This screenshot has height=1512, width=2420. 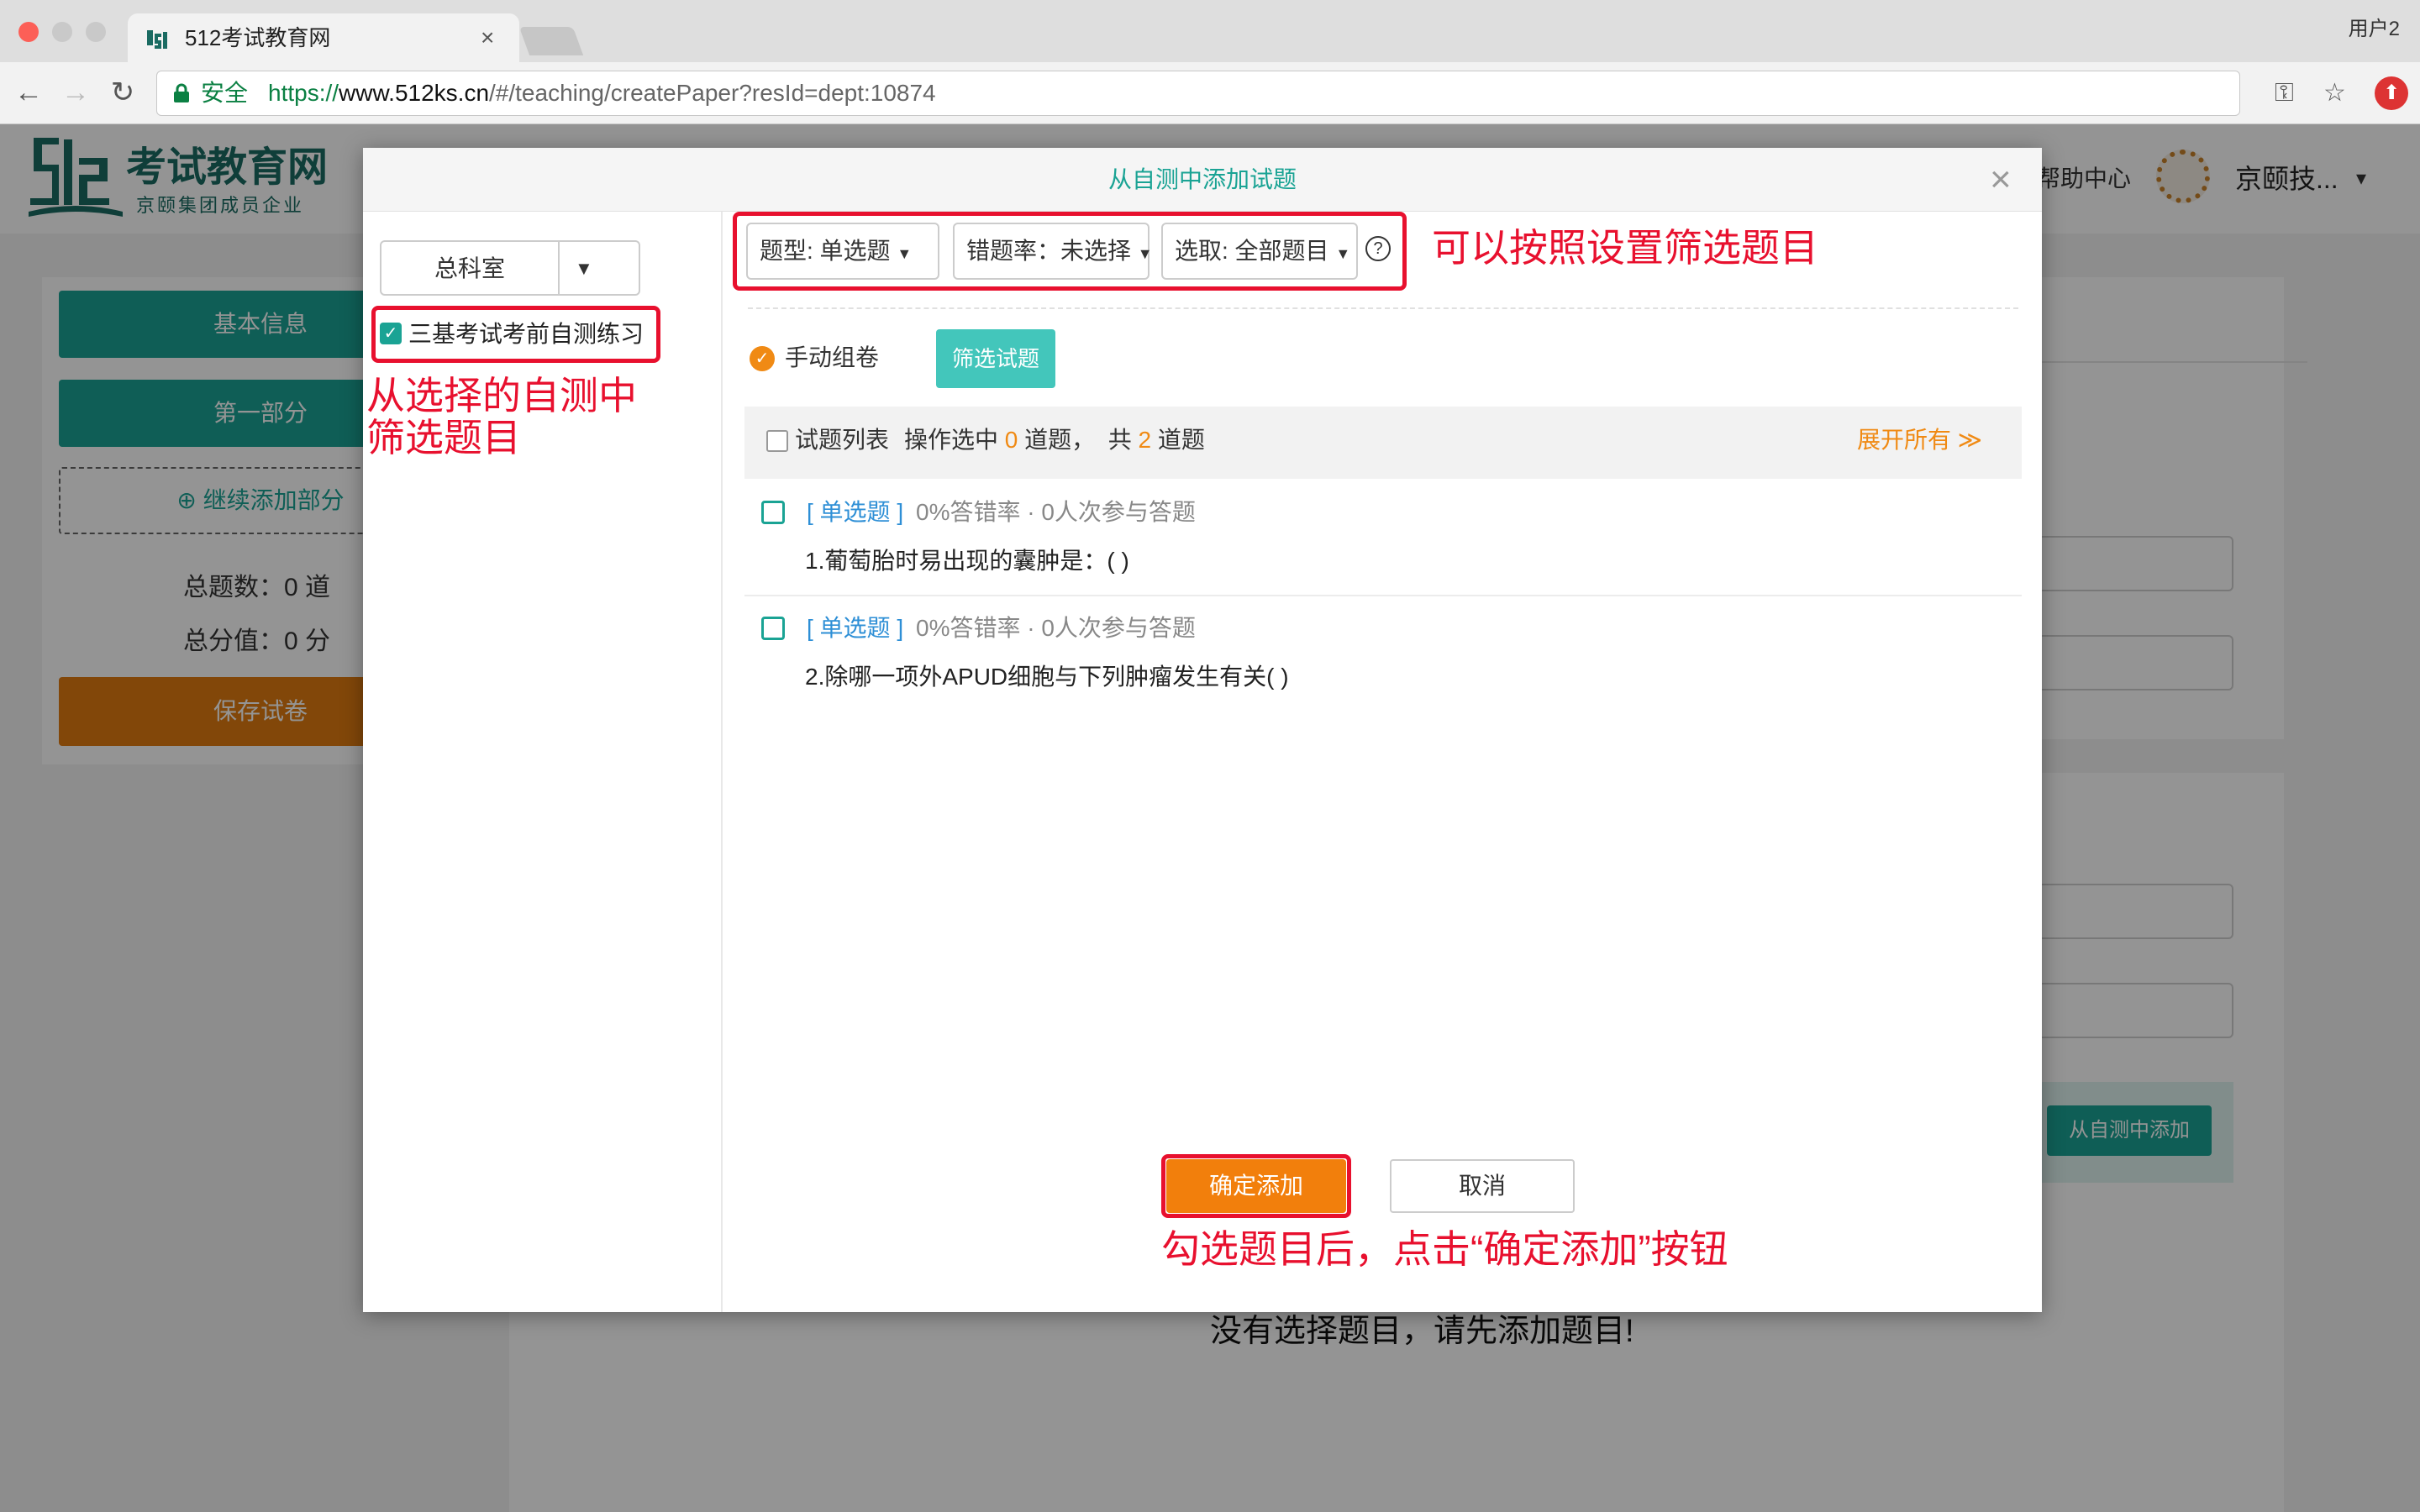 What do you see at coordinates (584, 269) in the screenshot?
I see `caret-down-icon: ▼` at bounding box center [584, 269].